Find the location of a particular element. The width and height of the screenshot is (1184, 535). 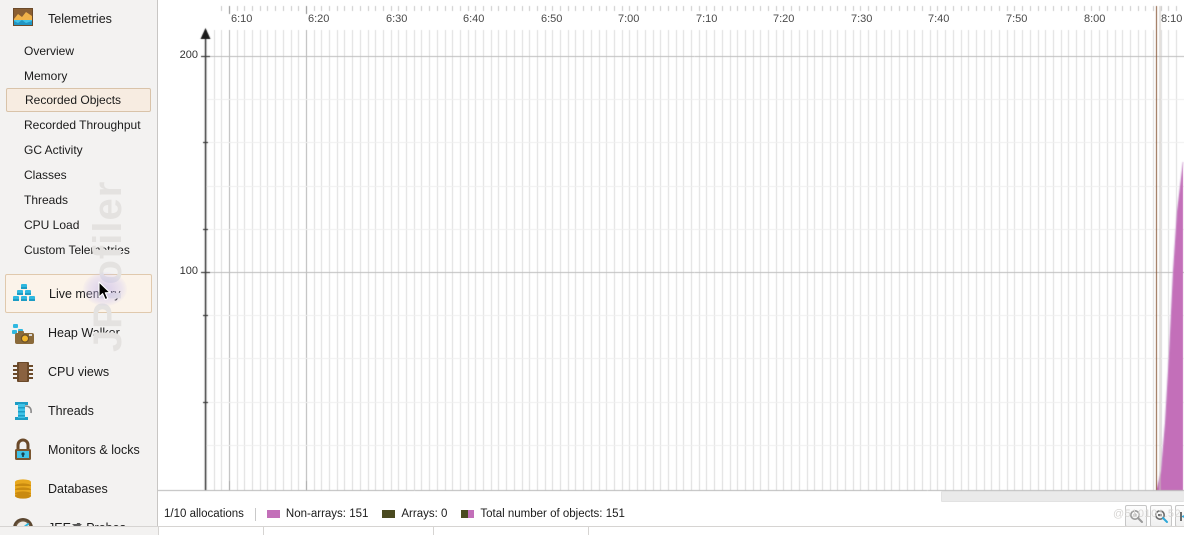

legend-entry-total: Total number of objects: 151 is located at coordinates (543, 514).